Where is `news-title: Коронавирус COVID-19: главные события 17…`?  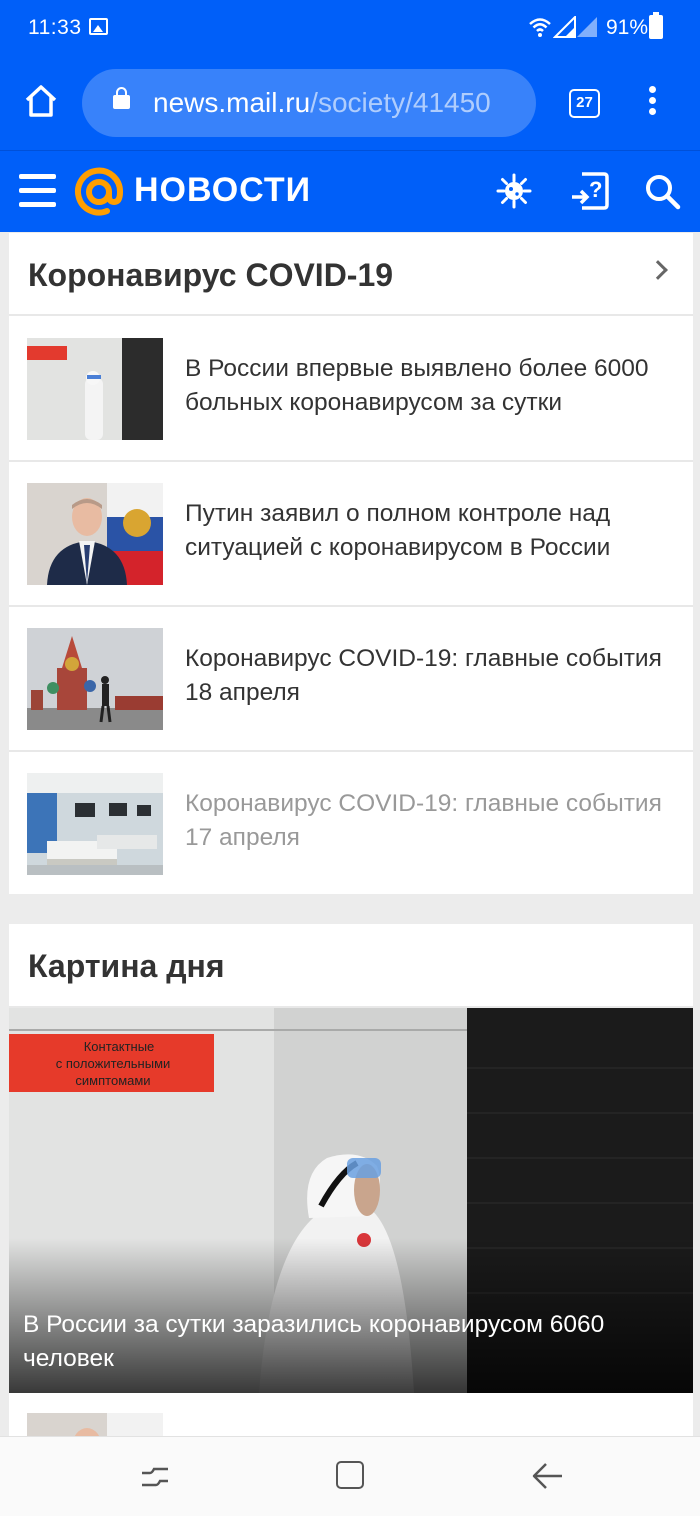 news-title: Коронавирус COVID-19: главные события 17… is located at coordinates (435, 821).